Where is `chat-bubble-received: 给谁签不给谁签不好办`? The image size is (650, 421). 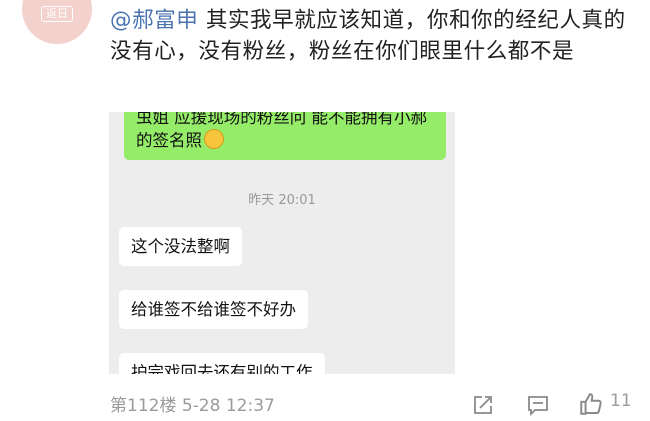 chat-bubble-received: 给谁签不给谁签不好办 is located at coordinates (213, 309).